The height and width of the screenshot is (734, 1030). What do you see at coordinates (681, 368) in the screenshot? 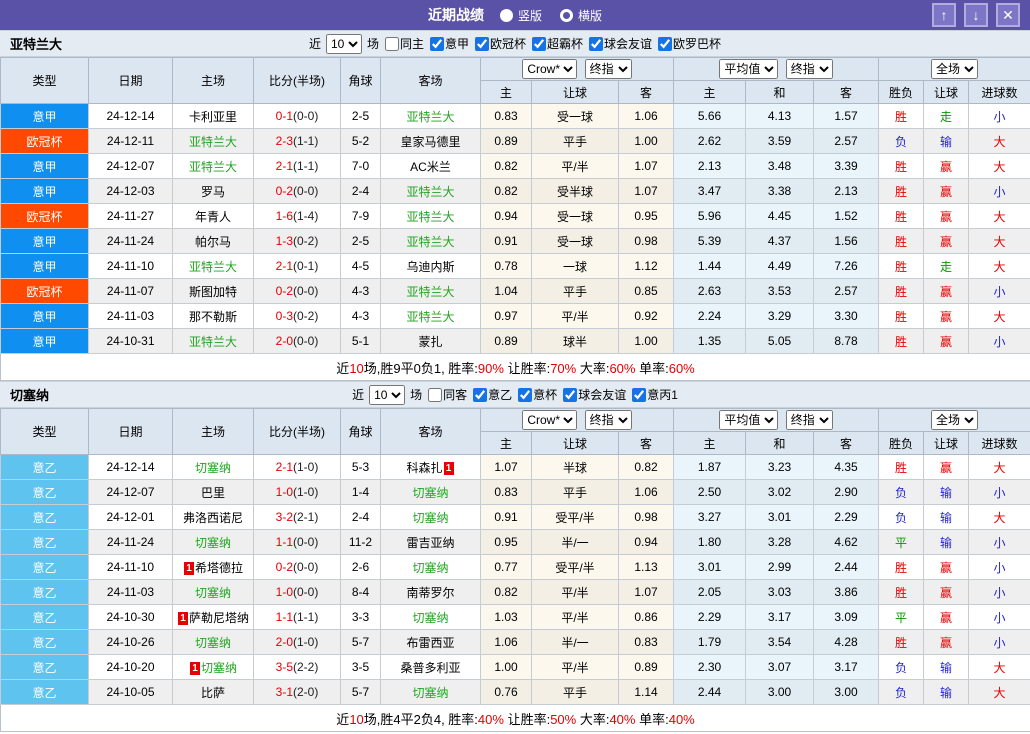
I see `summary-text: 60%` at bounding box center [681, 368].